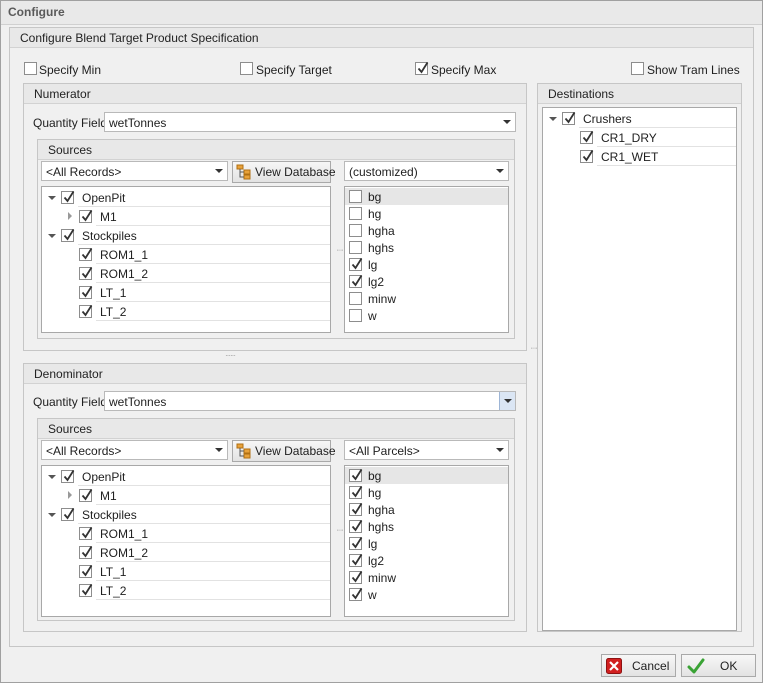  I want to click on specify-min-checkbox, so click(30, 68).